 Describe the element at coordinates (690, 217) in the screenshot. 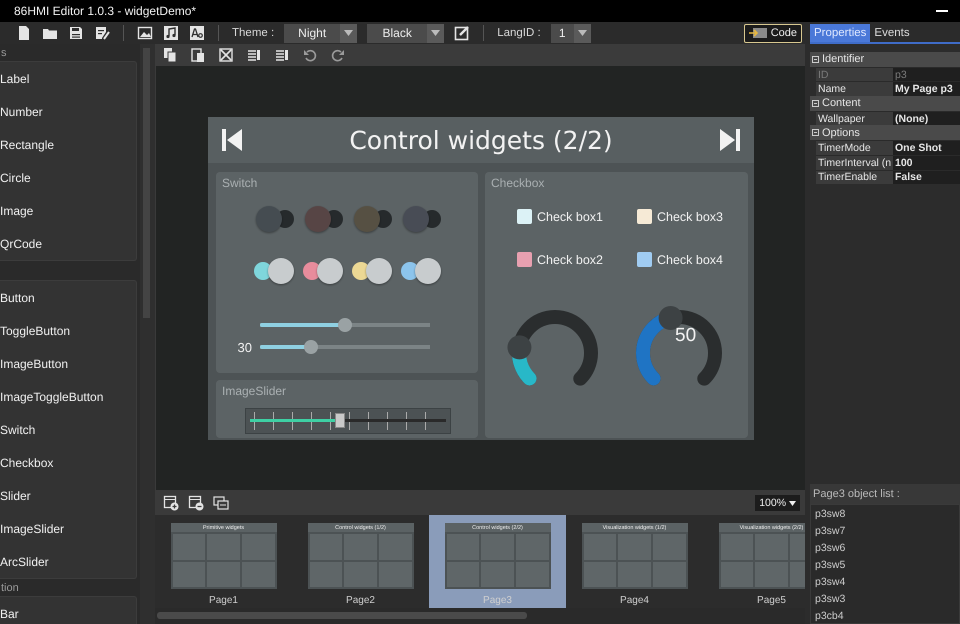

I see `checkbox-label: Check box3` at that location.